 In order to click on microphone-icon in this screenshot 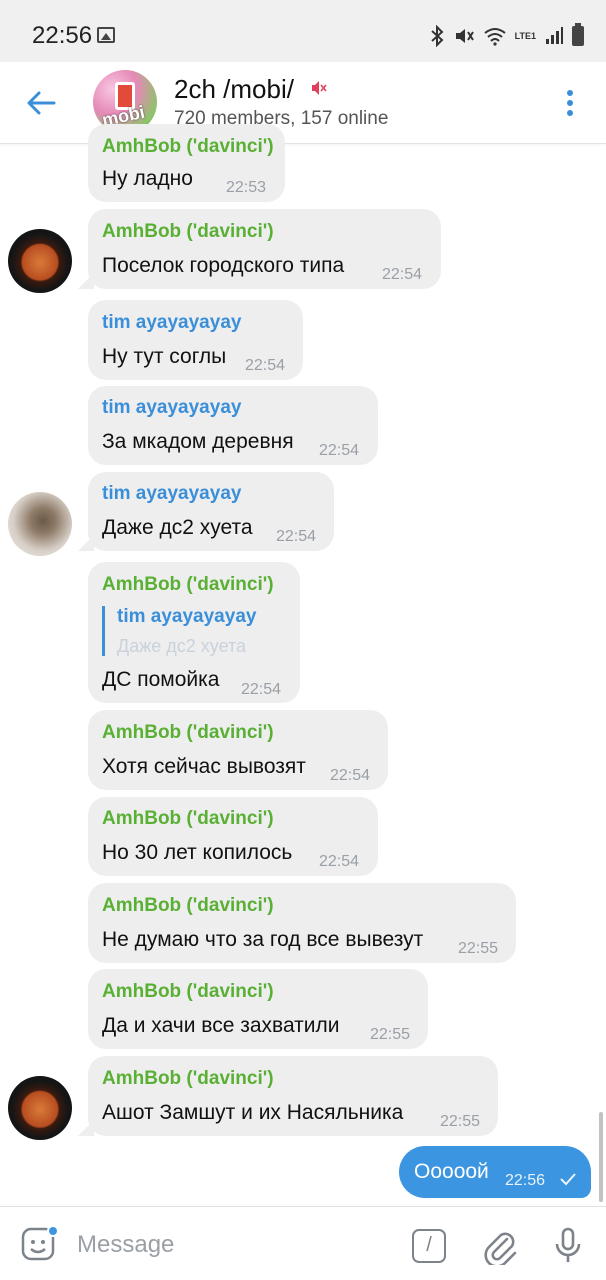, I will do `click(568, 1246)`.